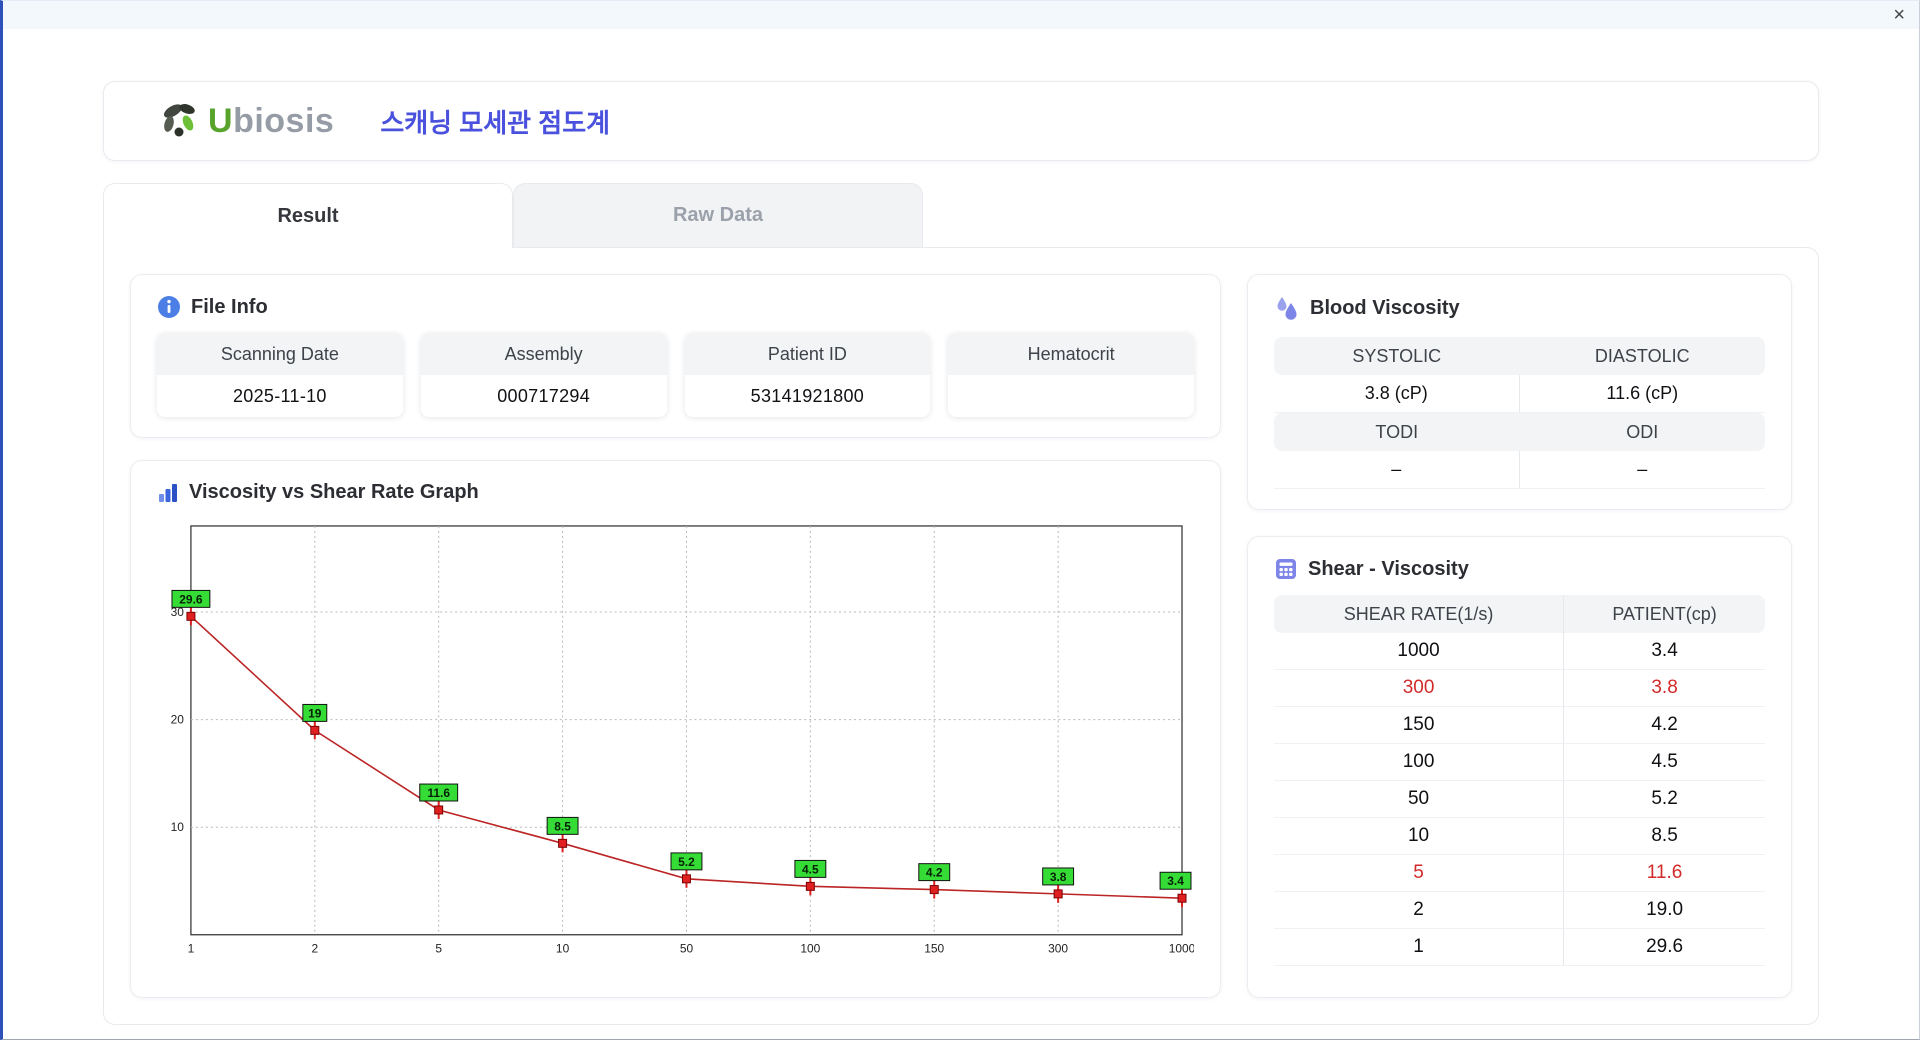 The image size is (1920, 1040). I want to click on blood-viscosity-title-row: Blood Viscosity, so click(1519, 308).